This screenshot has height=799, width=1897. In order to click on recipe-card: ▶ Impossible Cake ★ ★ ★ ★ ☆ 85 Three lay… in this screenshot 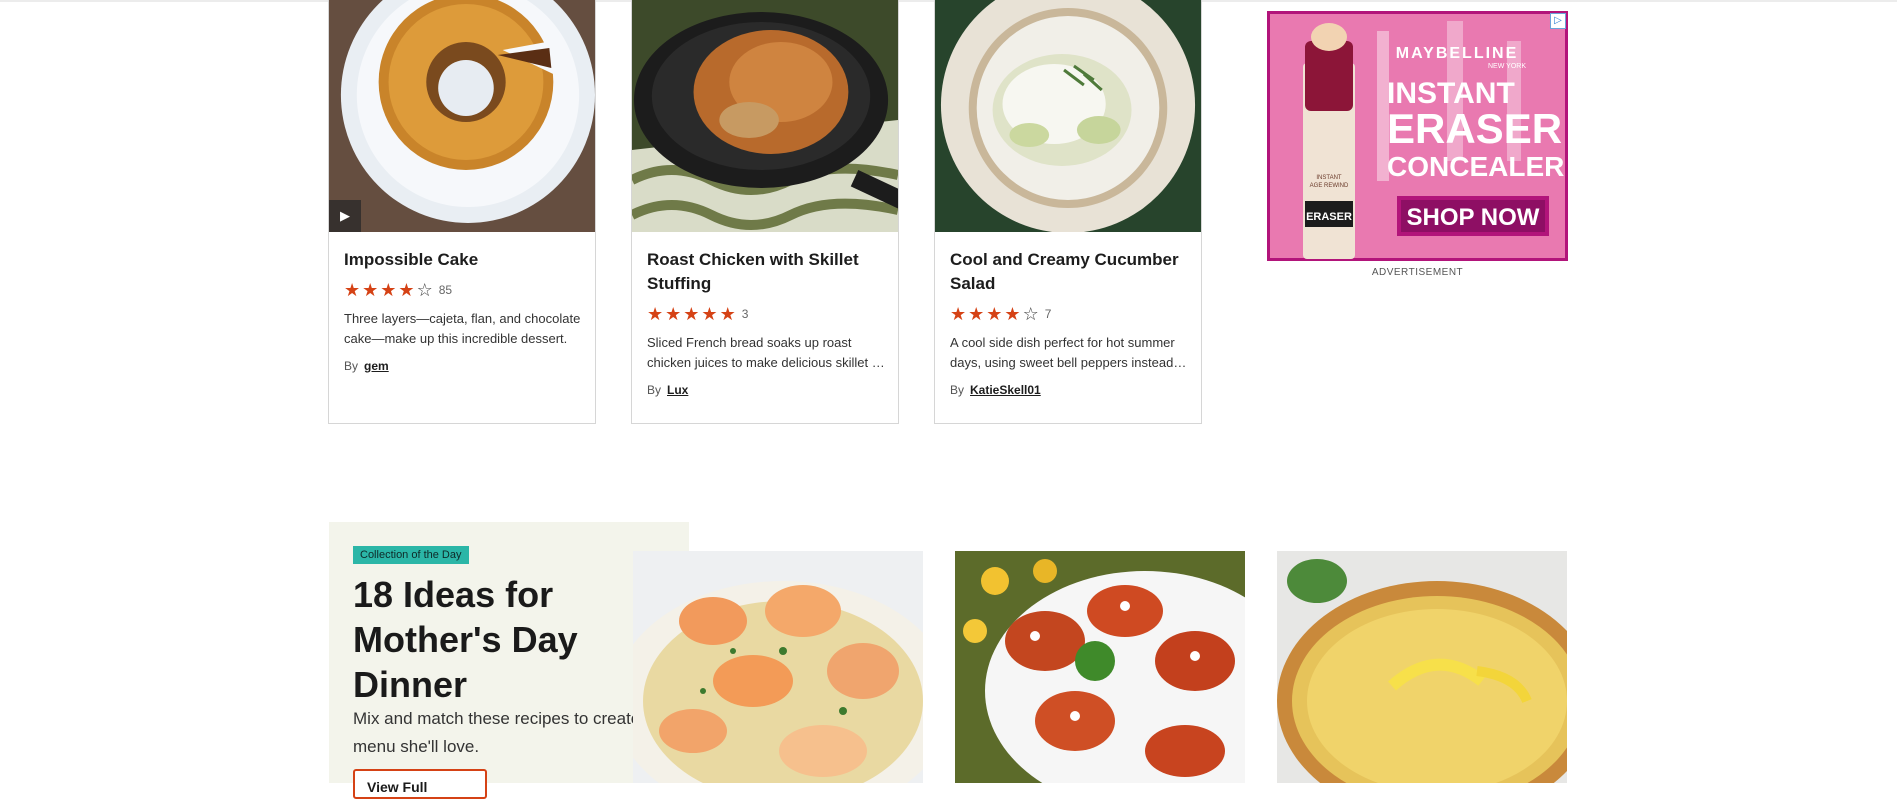, I will do `click(462, 212)`.